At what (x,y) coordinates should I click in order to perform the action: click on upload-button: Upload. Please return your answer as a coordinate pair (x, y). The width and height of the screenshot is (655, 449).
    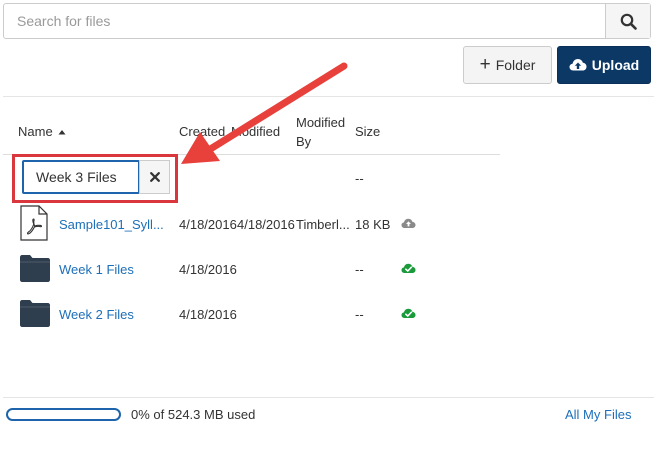
    Looking at the image, I should click on (604, 65).